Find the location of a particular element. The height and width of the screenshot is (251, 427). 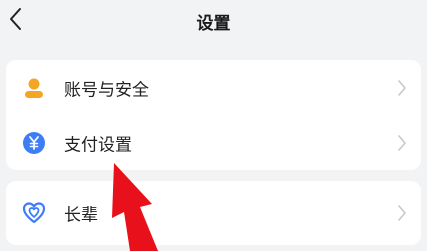

yuan-icon is located at coordinates (34, 142).